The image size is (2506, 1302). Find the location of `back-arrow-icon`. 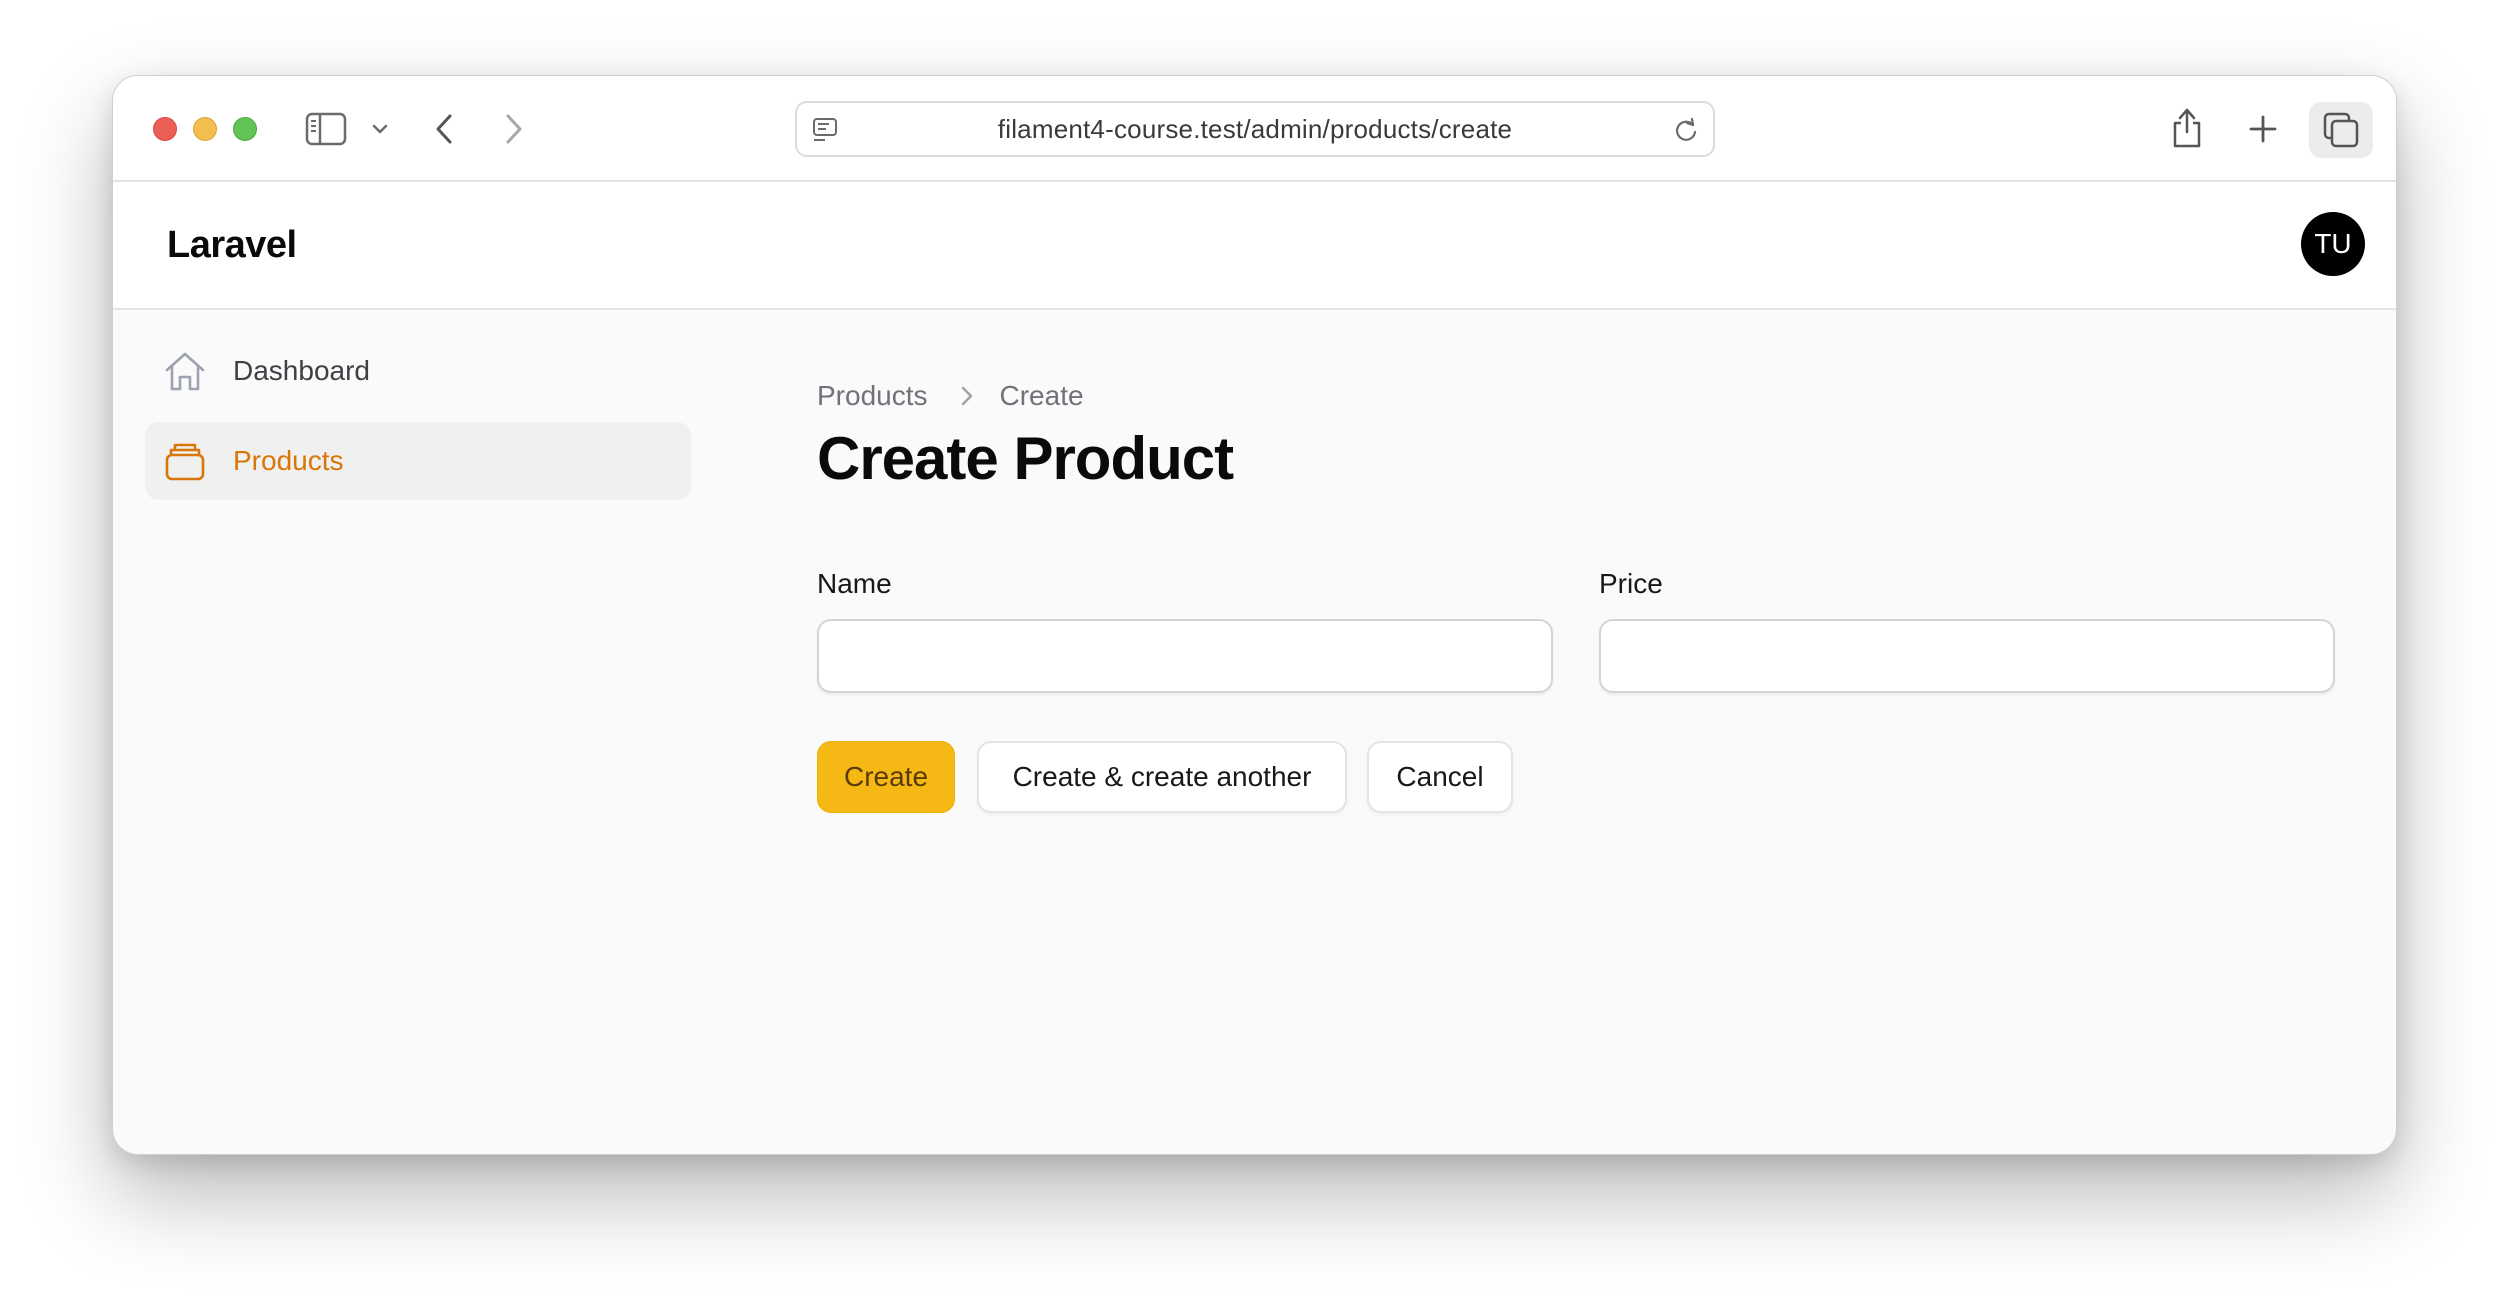

back-arrow-icon is located at coordinates (444, 129).